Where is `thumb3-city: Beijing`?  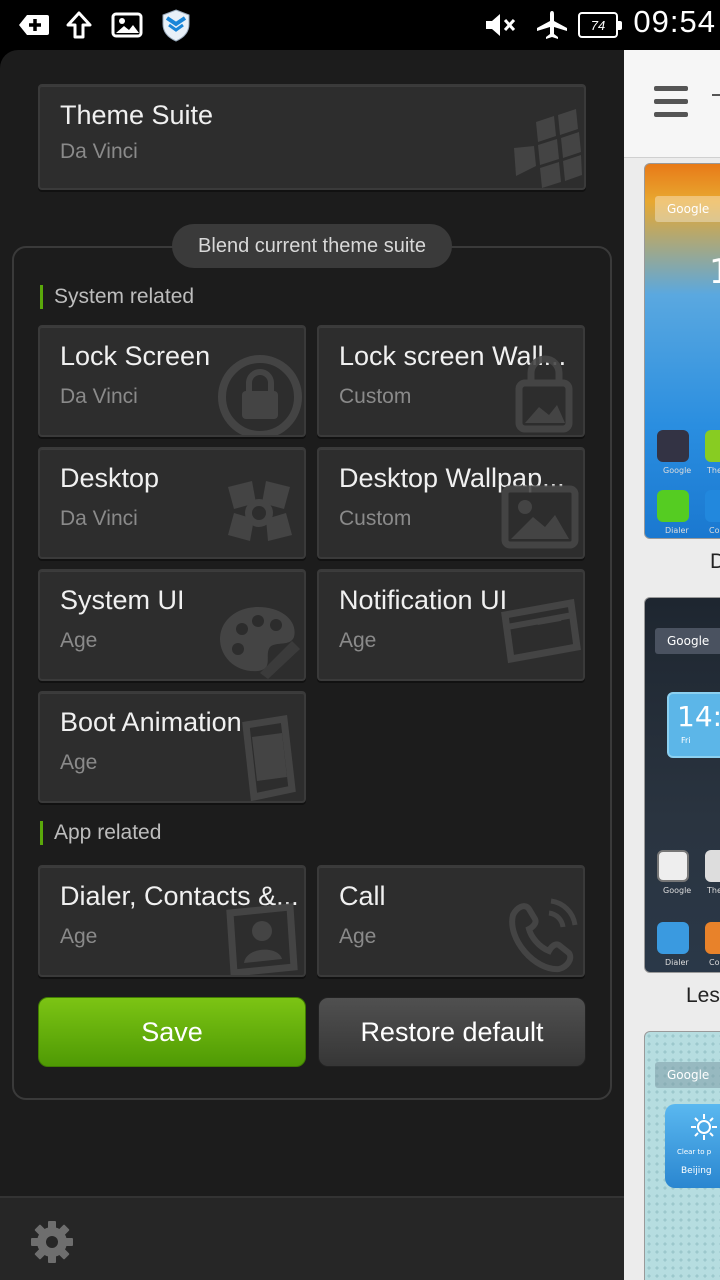 thumb3-city: Beijing is located at coordinates (696, 1171).